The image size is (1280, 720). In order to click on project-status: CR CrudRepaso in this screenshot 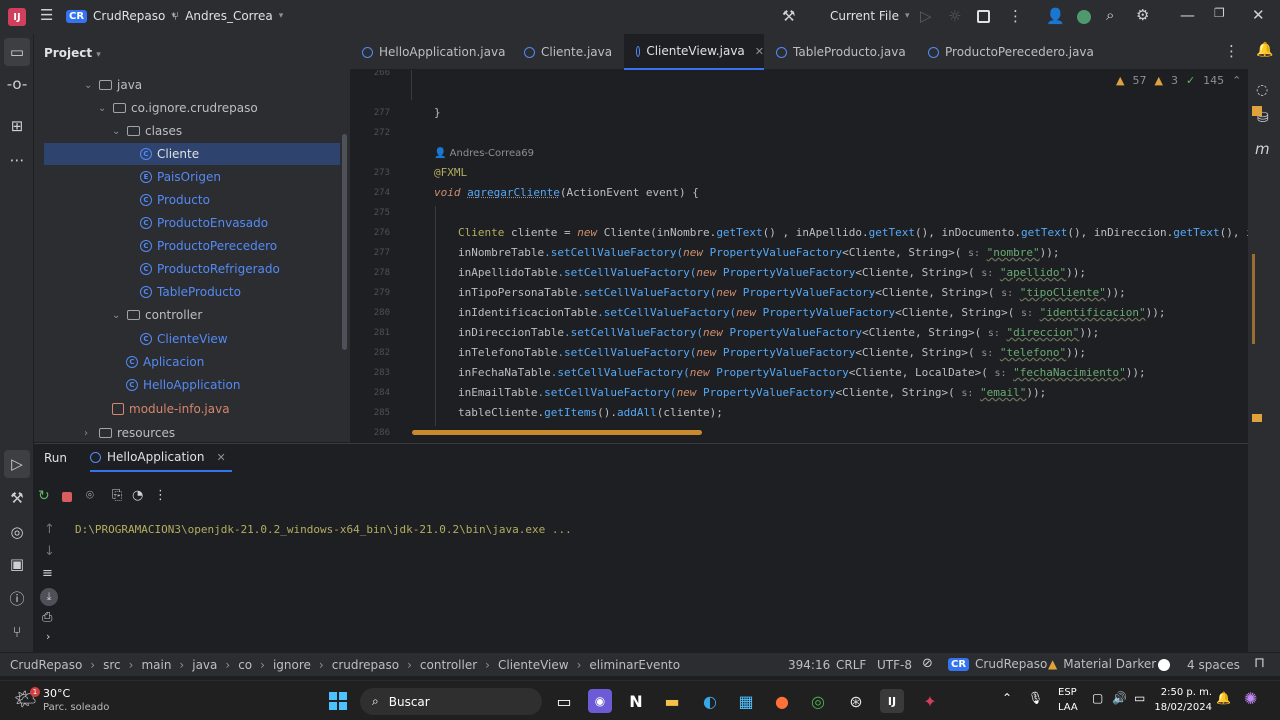, I will do `click(997, 664)`.